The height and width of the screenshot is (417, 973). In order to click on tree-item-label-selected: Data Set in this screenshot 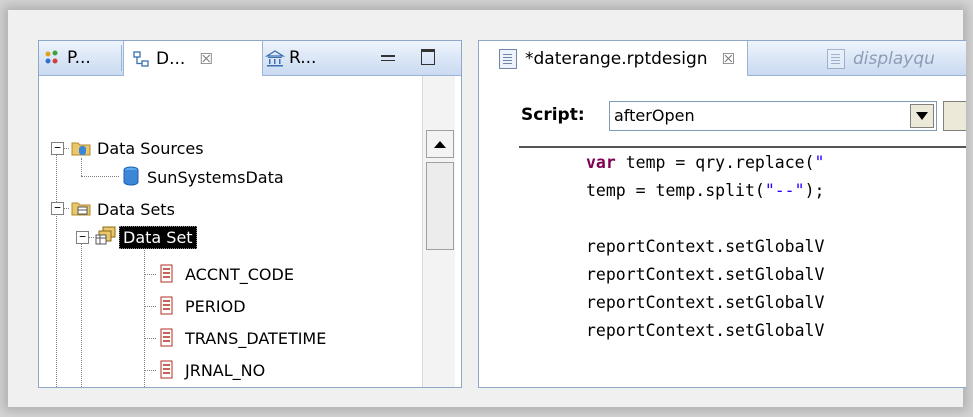, I will do `click(158, 237)`.